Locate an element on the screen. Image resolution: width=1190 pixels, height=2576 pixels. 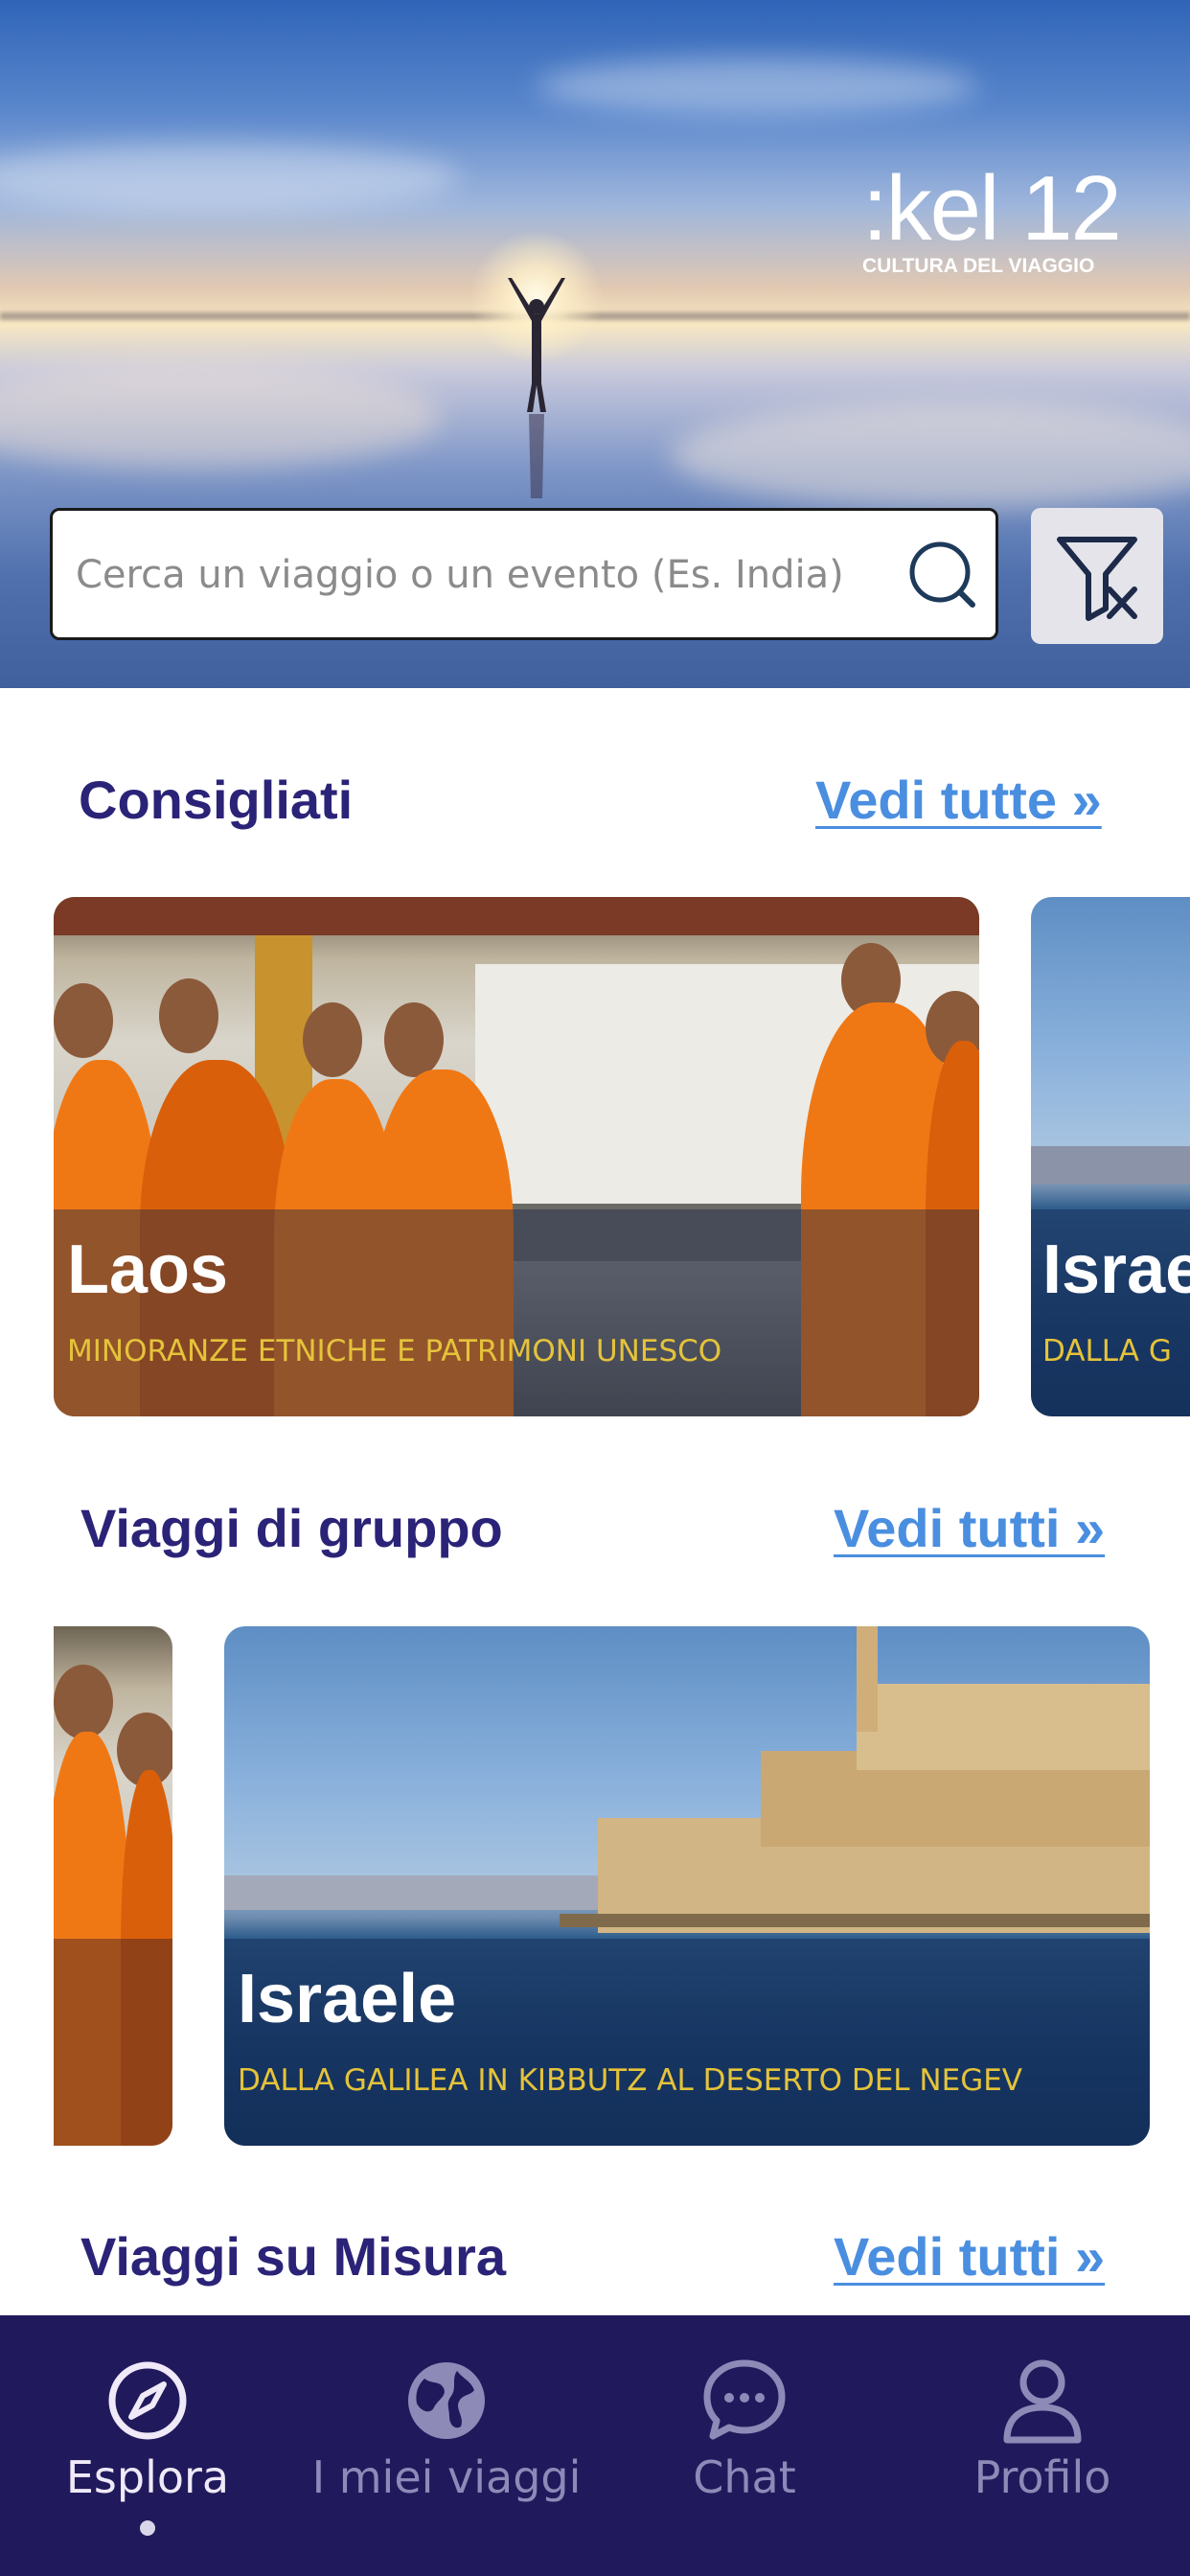
filter-button is located at coordinates (1097, 576).